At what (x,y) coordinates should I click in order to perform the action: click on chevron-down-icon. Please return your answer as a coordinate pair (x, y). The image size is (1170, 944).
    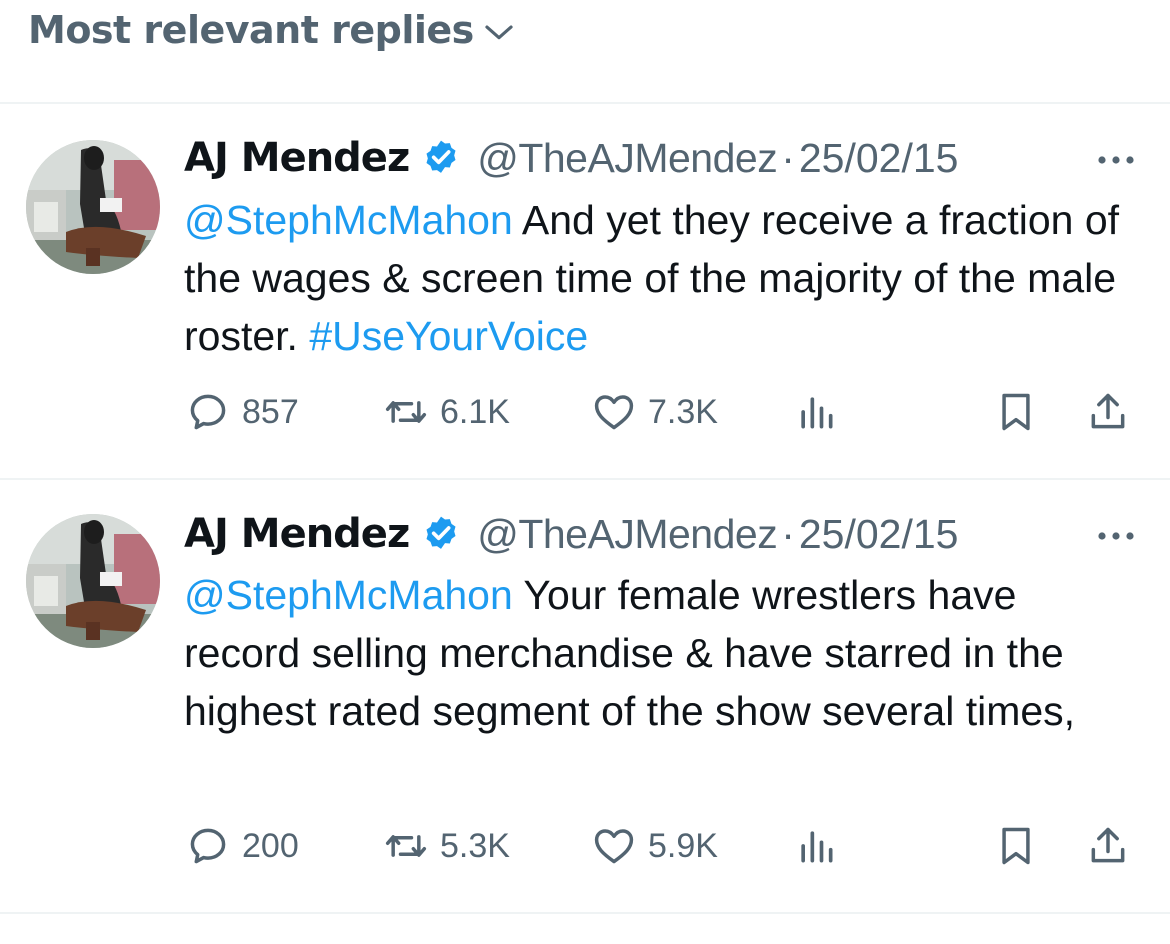
    Looking at the image, I should click on (499, 32).